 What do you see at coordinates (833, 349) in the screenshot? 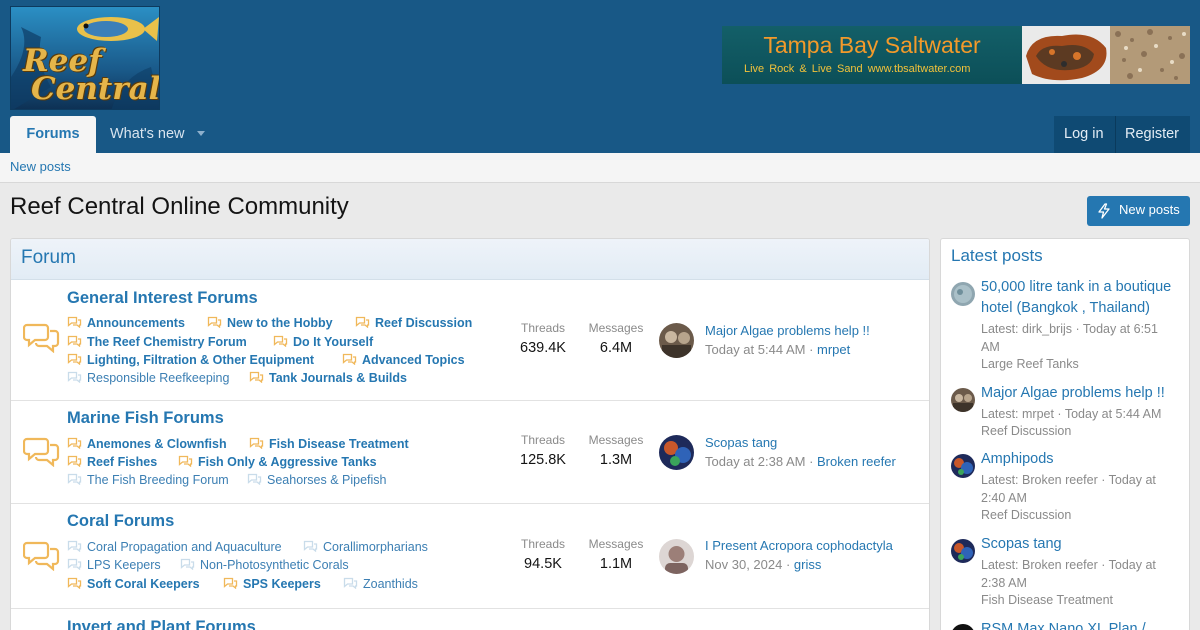
I see `last-post-user: mrpet` at bounding box center [833, 349].